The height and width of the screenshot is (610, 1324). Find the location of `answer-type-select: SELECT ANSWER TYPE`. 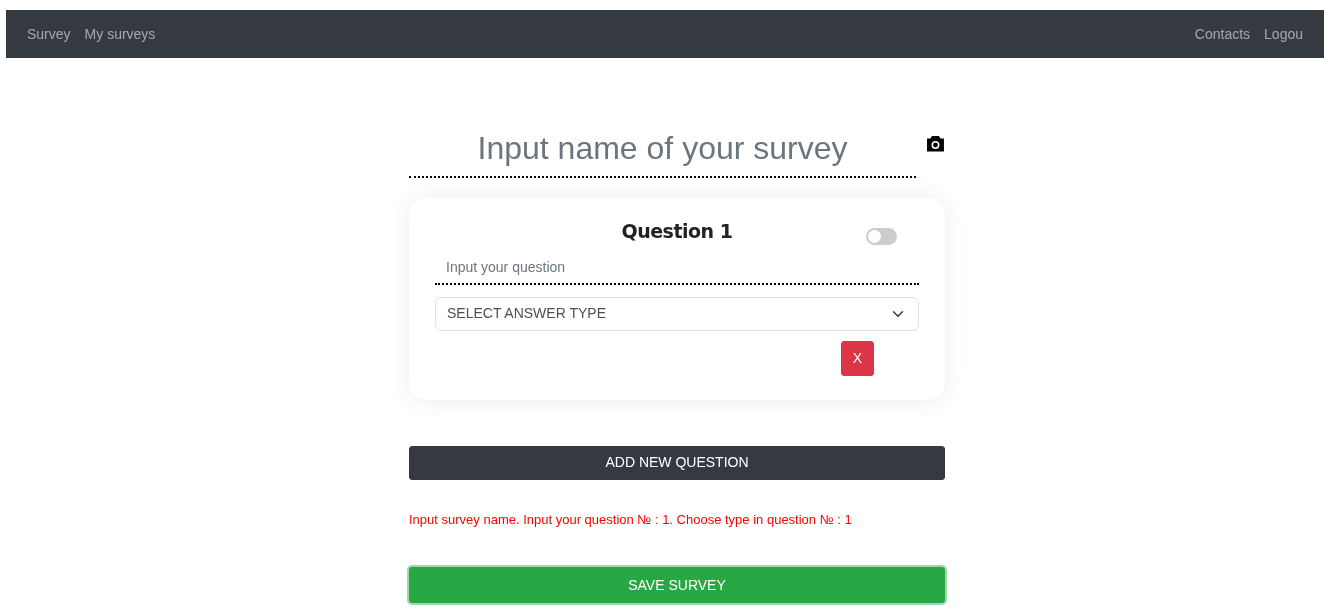

answer-type-select: SELECT ANSWER TYPE is located at coordinates (677, 313).